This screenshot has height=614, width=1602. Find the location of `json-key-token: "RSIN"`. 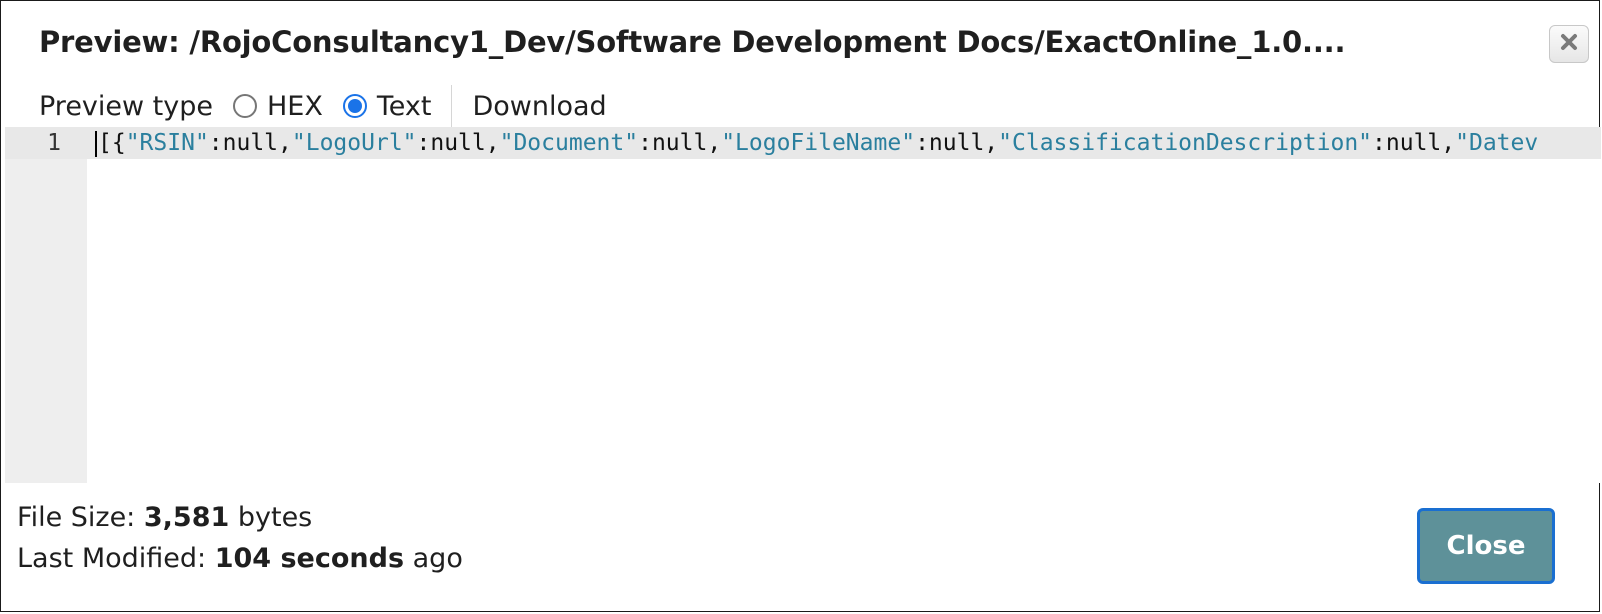

json-key-token: "RSIN" is located at coordinates (167, 143).